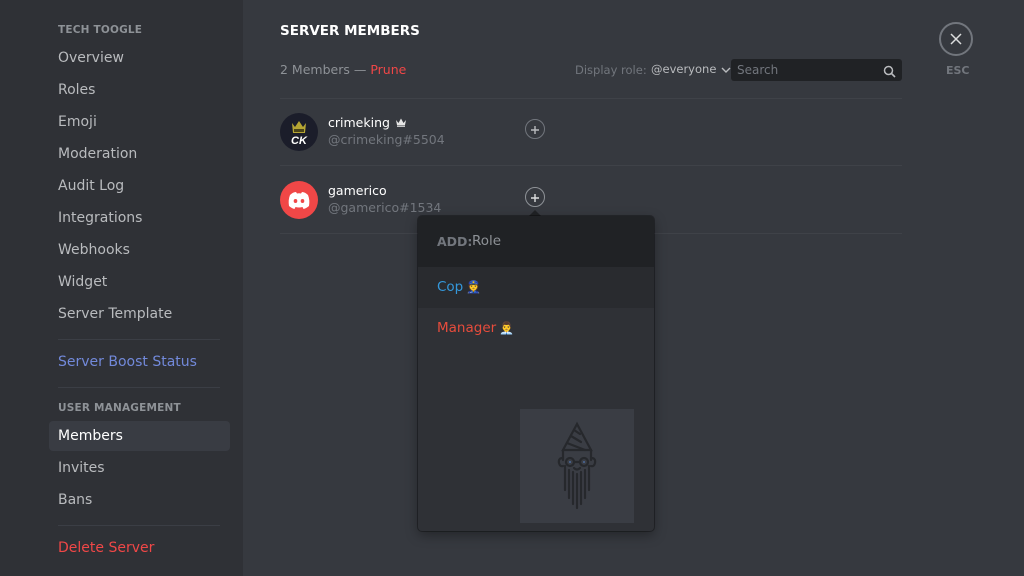 Image resolution: width=1024 pixels, height=576 pixels. What do you see at coordinates (611, 70) in the screenshot?
I see `display-role-label: Display role:` at bounding box center [611, 70].